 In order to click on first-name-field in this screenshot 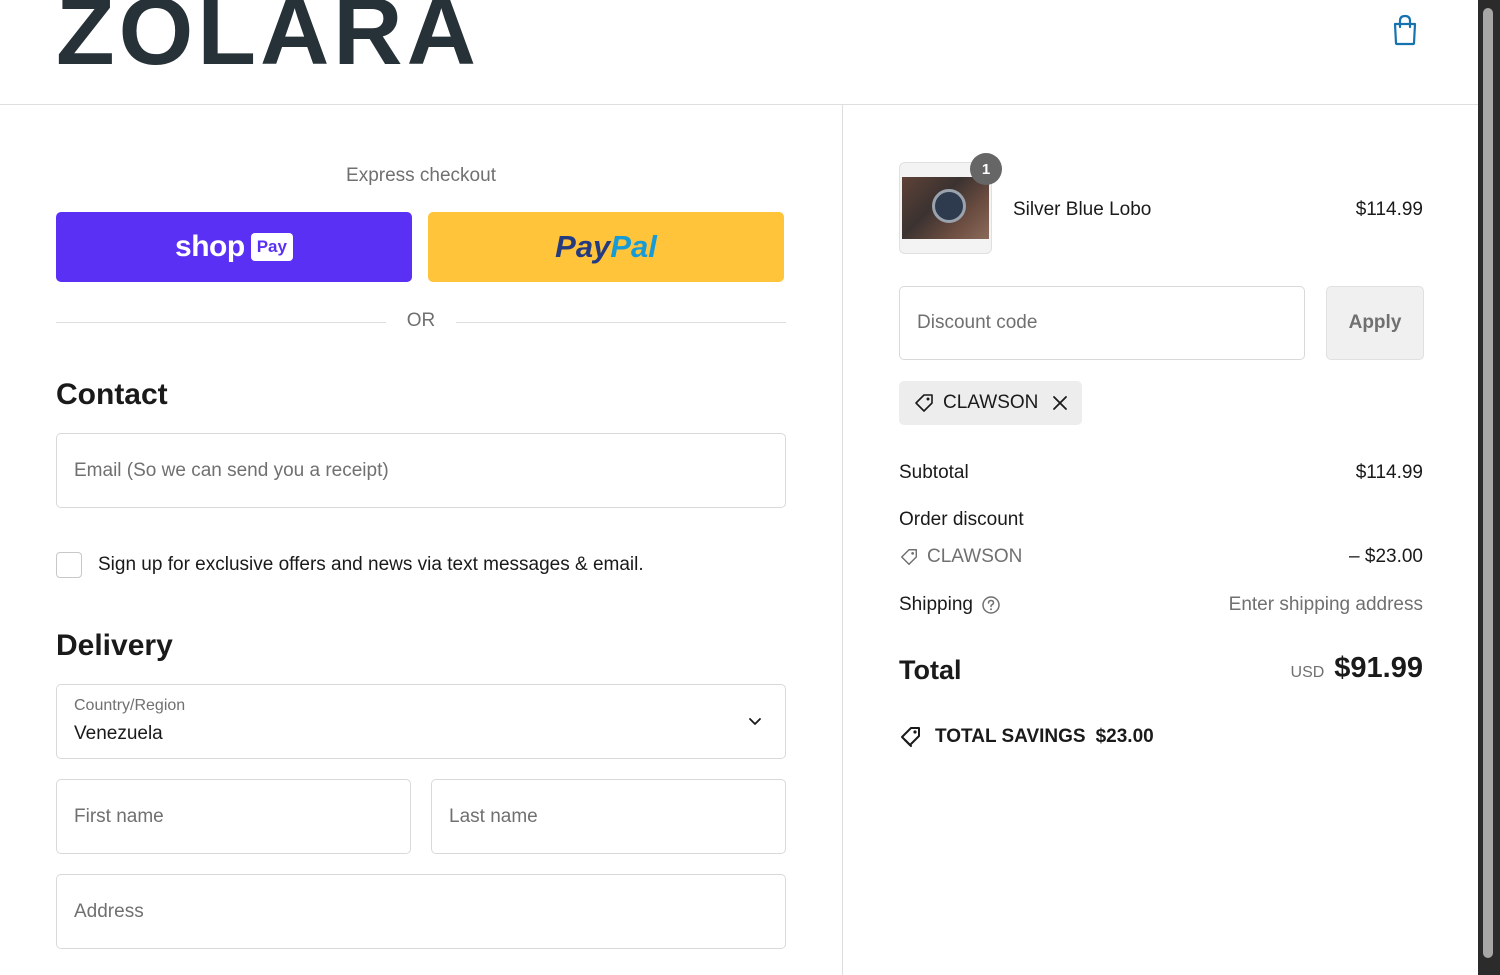, I will do `click(233, 816)`.